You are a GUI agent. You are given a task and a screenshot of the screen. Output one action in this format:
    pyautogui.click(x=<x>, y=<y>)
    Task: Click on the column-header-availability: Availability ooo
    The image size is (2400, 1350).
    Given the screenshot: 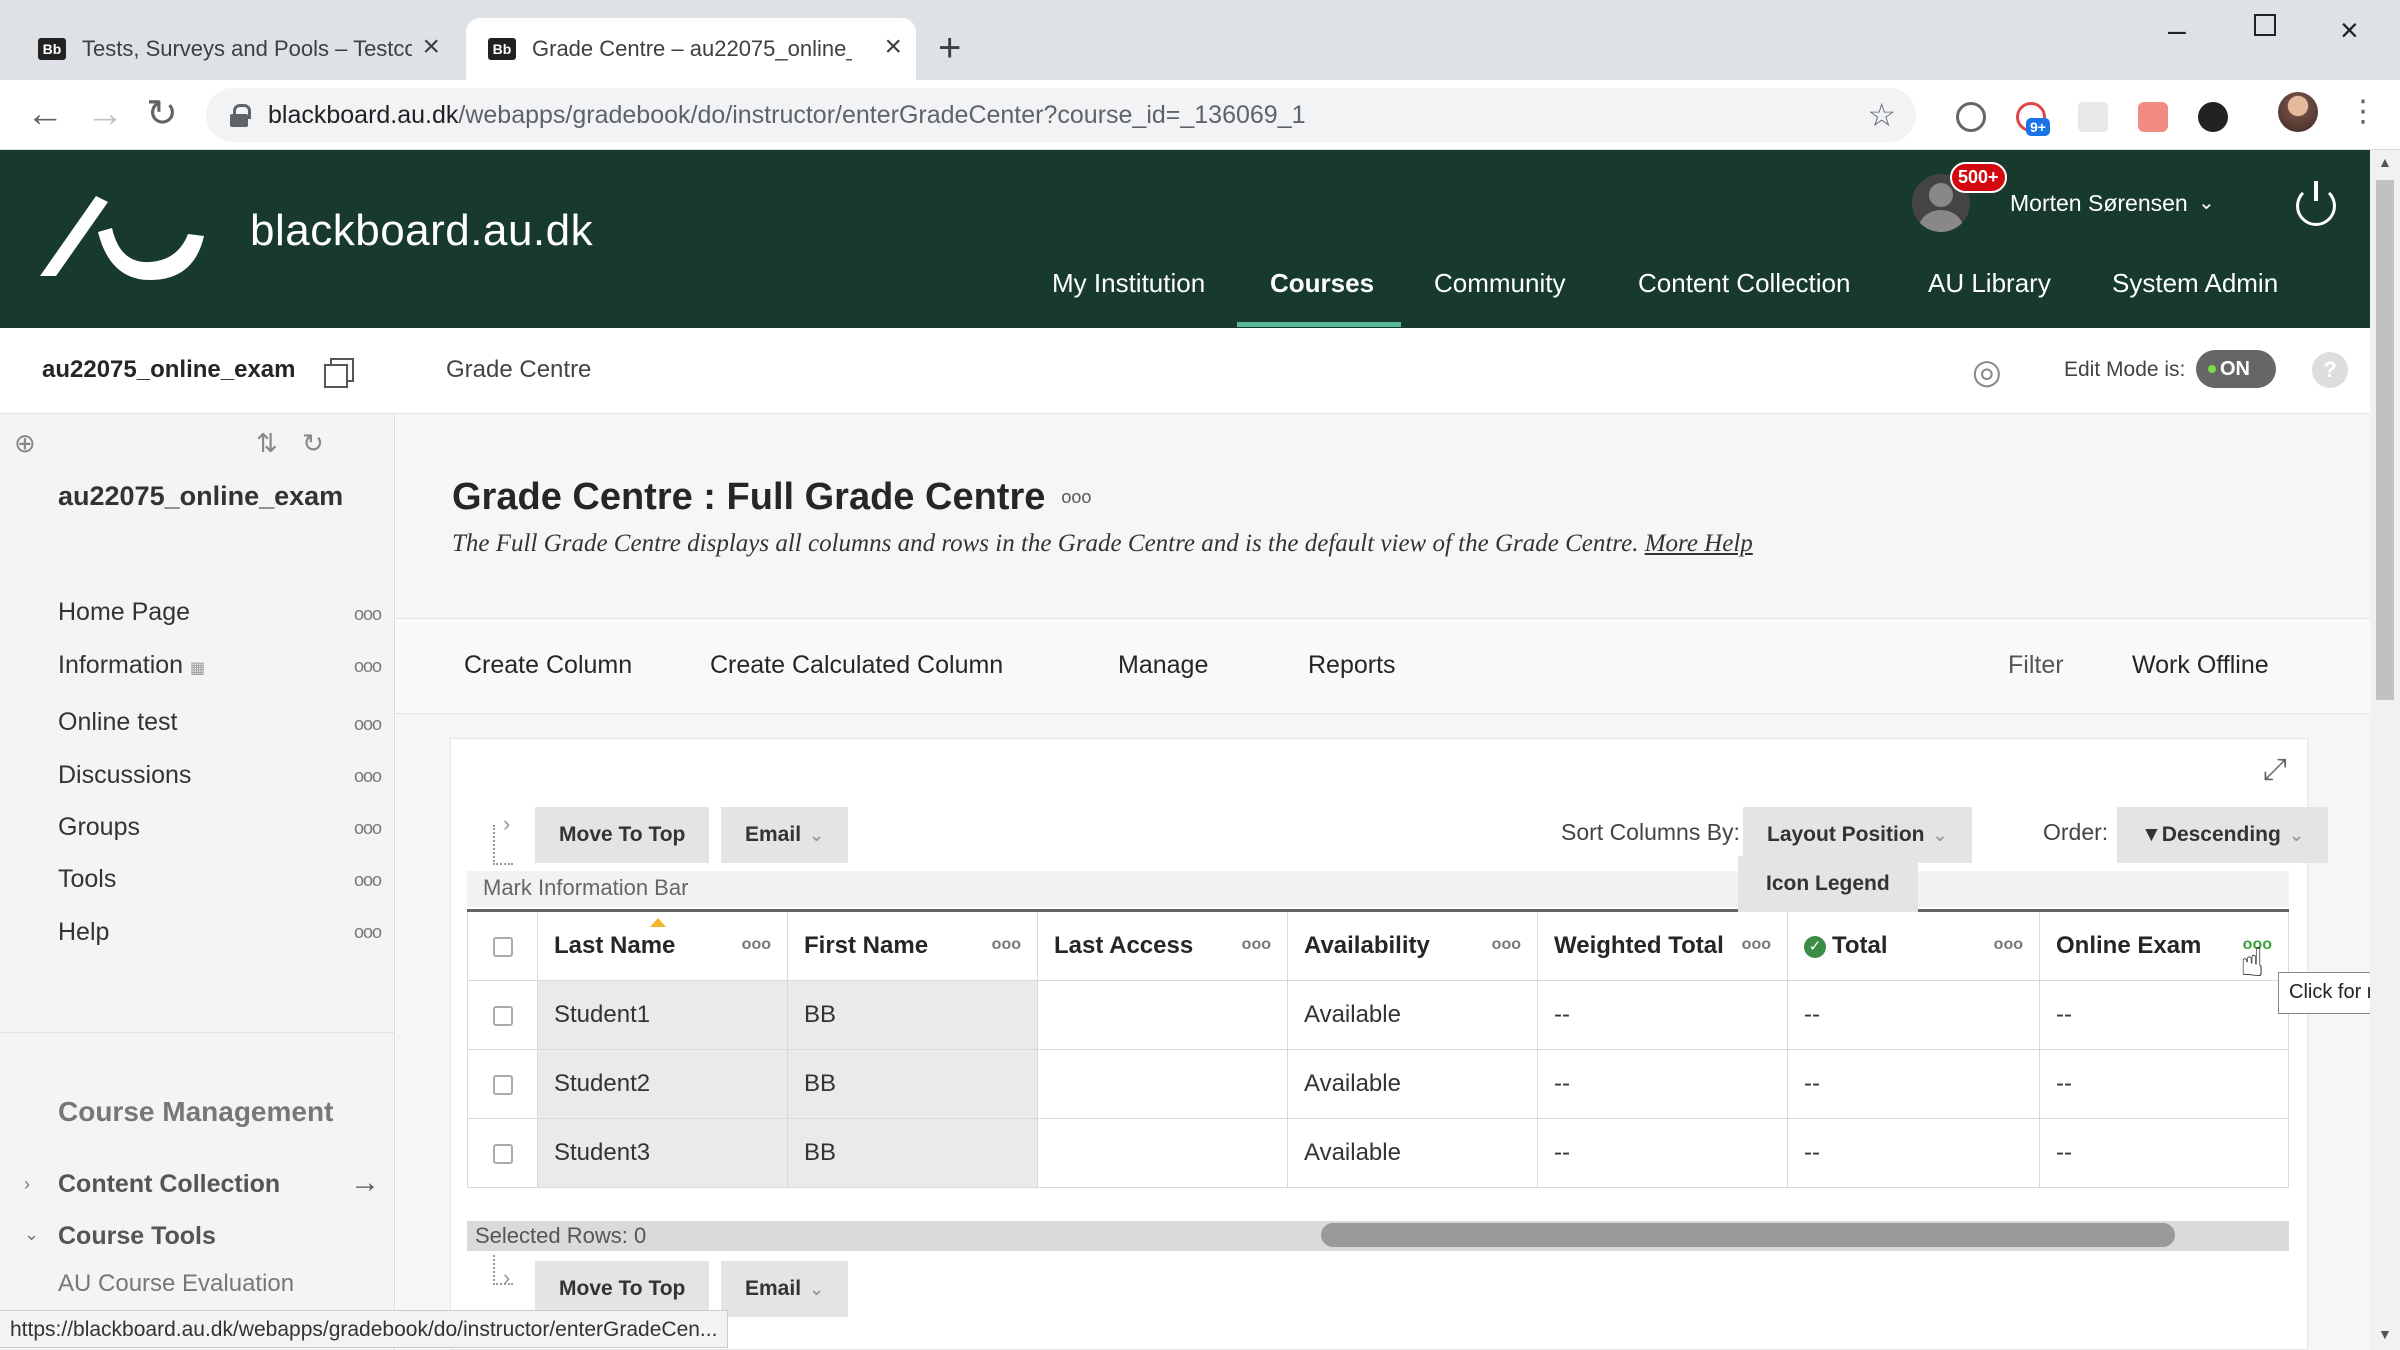 What is the action you would take?
    pyautogui.click(x=1412, y=945)
    